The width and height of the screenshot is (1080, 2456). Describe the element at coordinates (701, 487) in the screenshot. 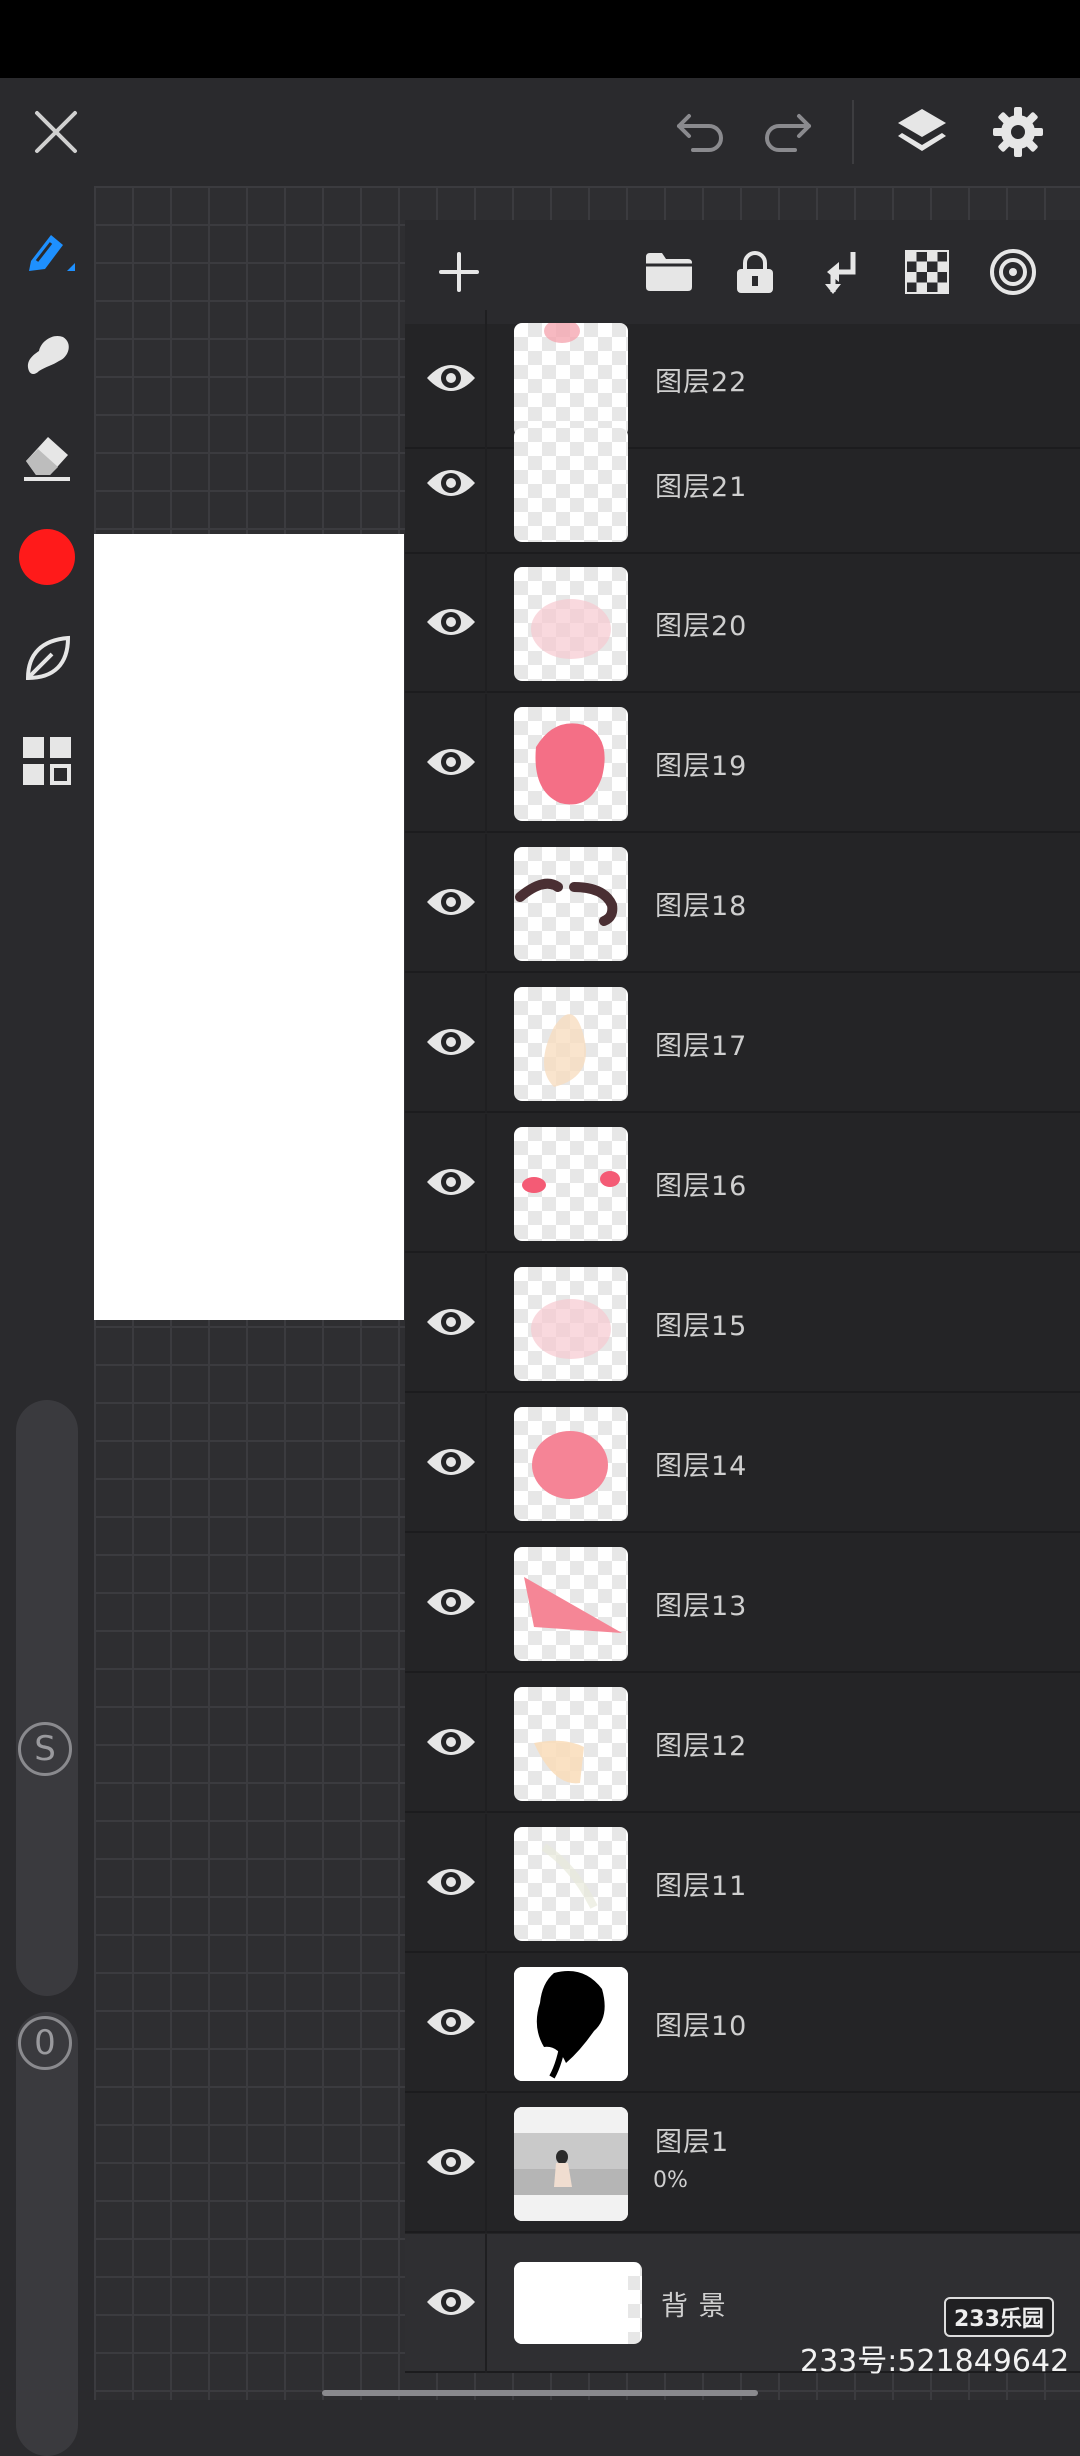

I see `layer-name: 图层21` at that location.